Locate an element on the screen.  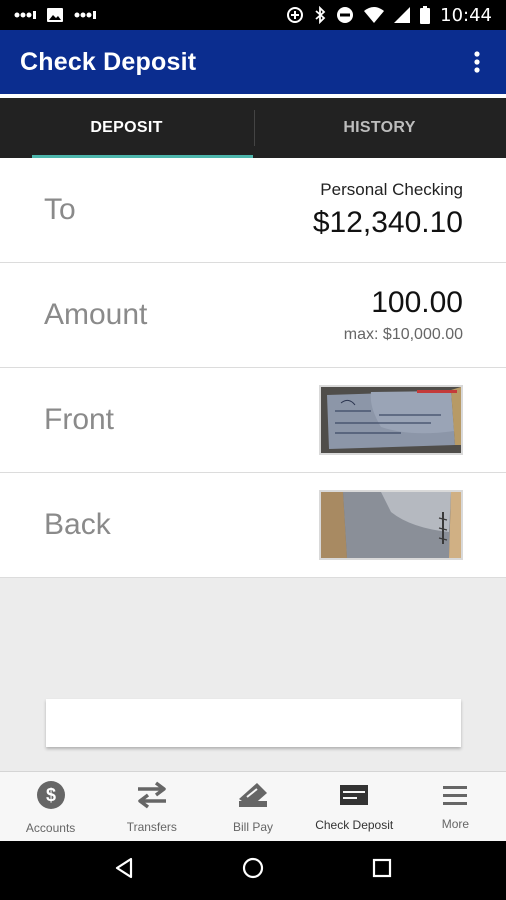
status-bar: 10:44 is located at coordinates (253, 15).